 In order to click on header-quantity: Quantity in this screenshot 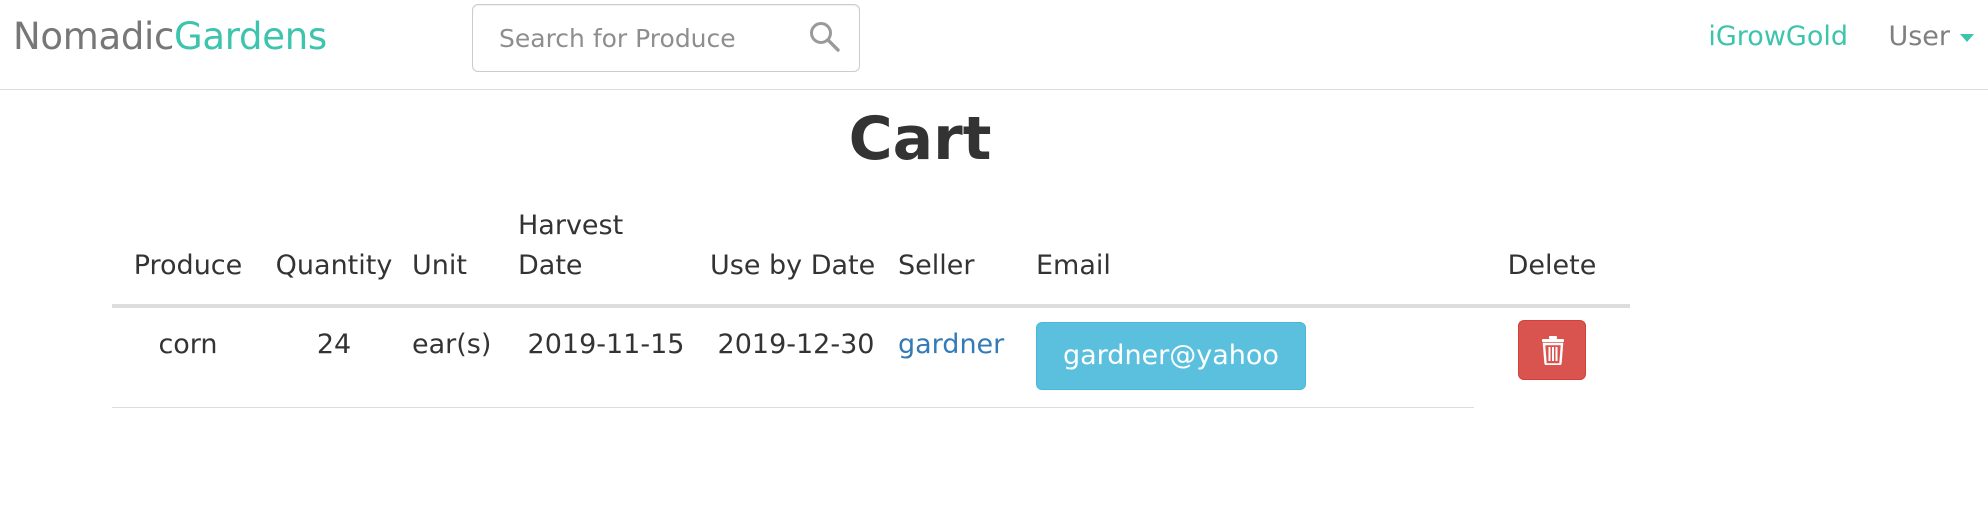, I will do `click(334, 257)`.